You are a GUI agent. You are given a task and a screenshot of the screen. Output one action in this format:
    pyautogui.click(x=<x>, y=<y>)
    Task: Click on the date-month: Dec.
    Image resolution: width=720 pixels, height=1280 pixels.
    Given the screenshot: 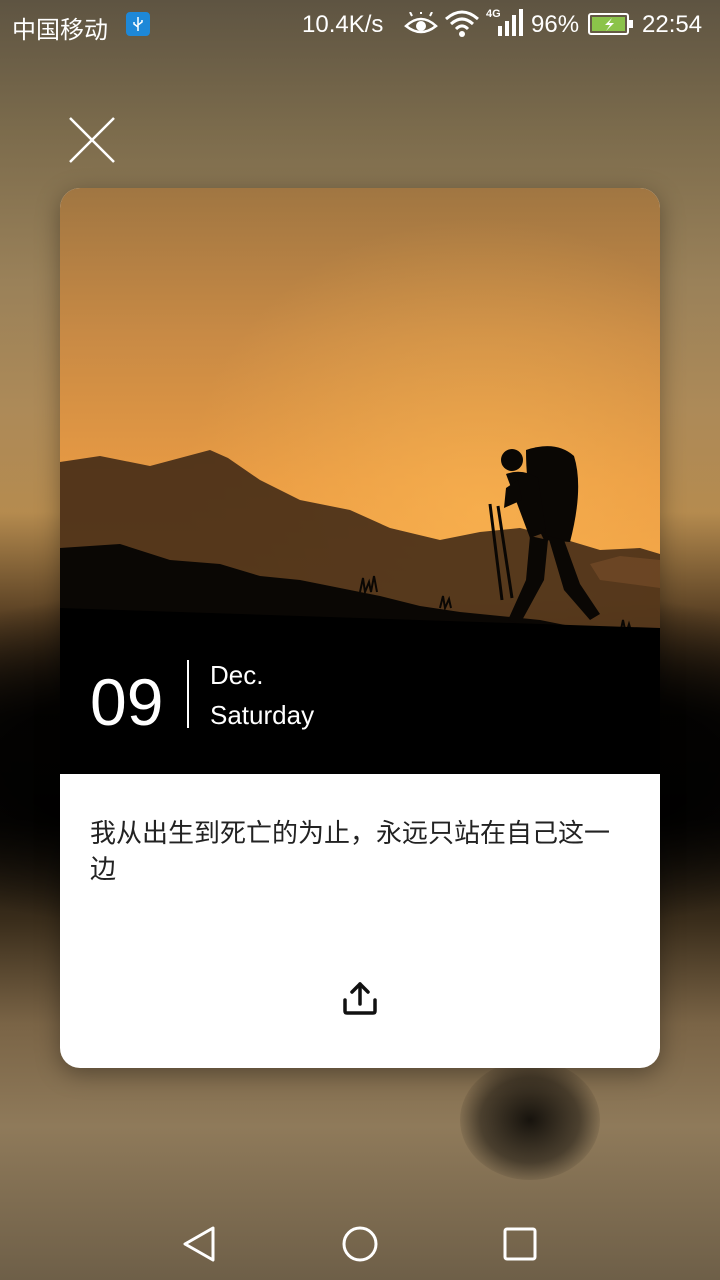 What is the action you would take?
    pyautogui.click(x=237, y=675)
    